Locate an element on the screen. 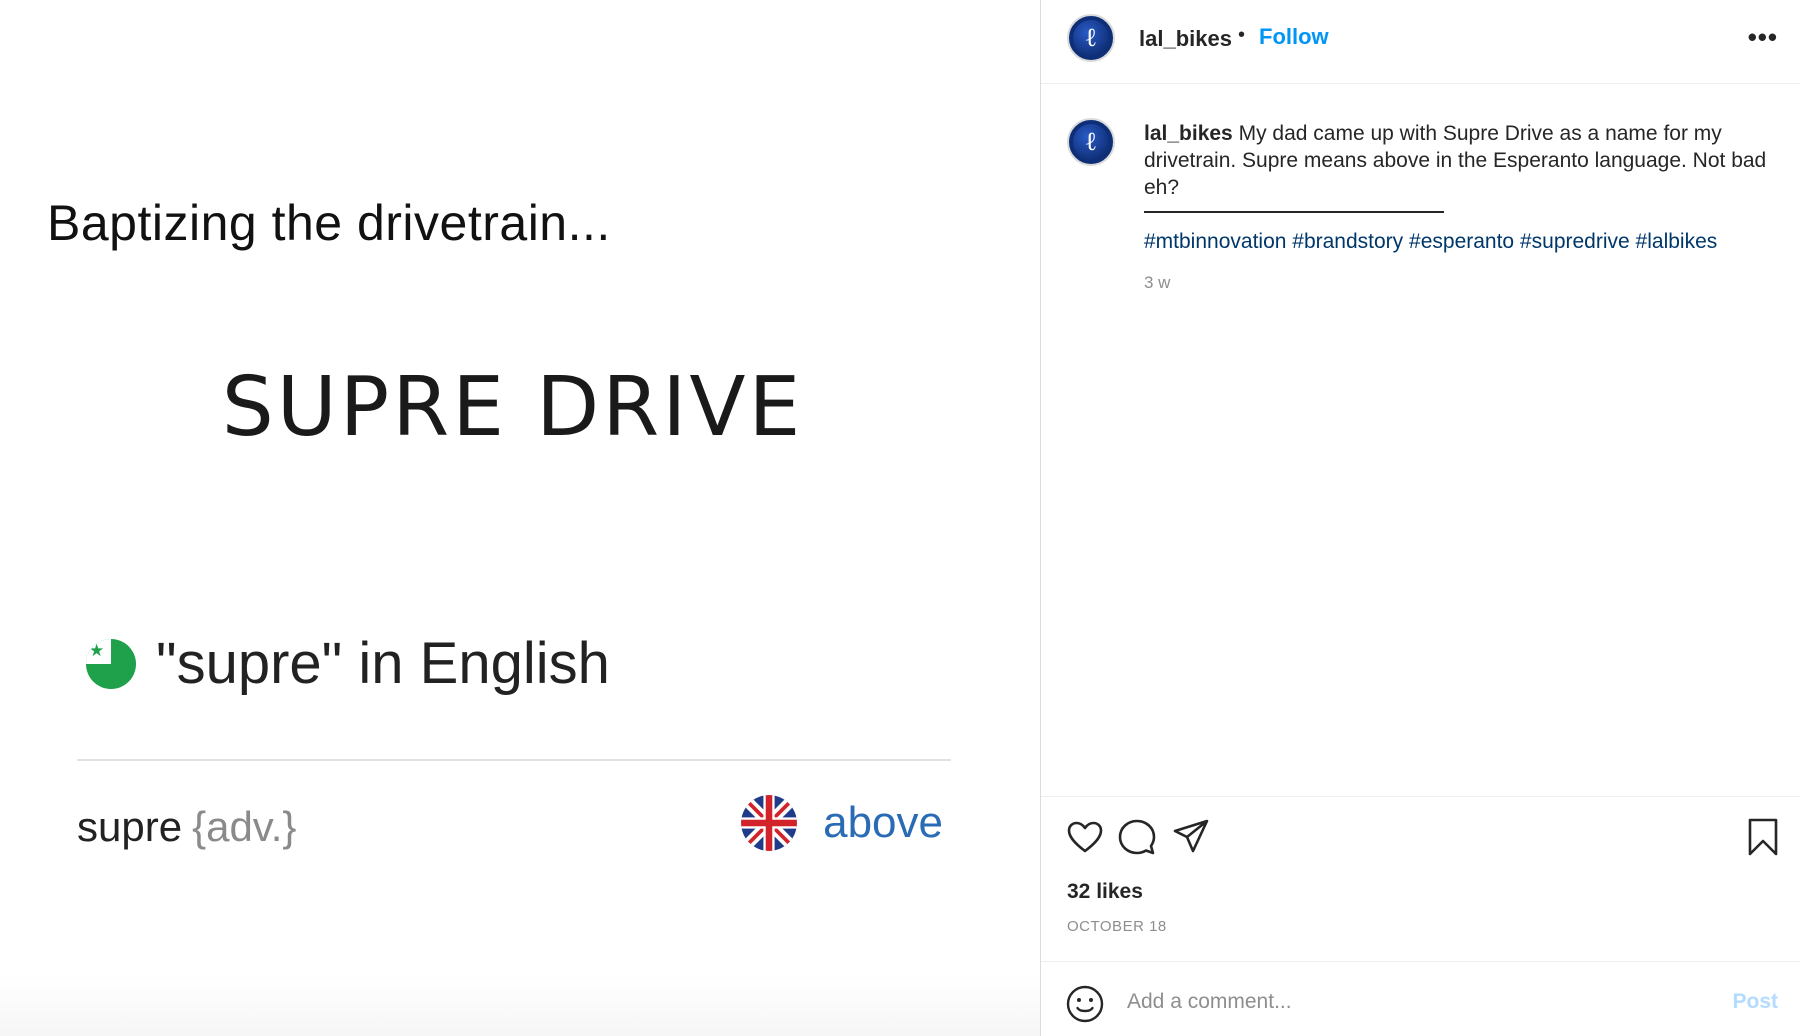 The image size is (1800, 1036). likes-count: 32 likes is located at coordinates (1105, 892).